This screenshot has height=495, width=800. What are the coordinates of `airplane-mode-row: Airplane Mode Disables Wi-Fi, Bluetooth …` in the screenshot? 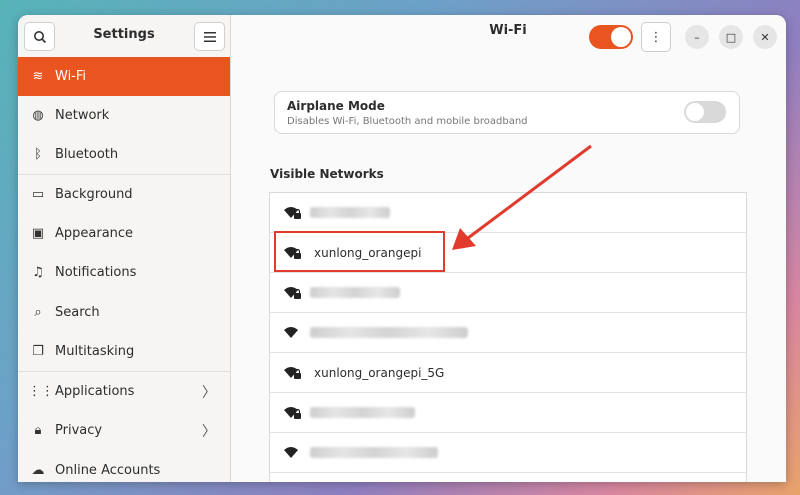 It's located at (507, 112).